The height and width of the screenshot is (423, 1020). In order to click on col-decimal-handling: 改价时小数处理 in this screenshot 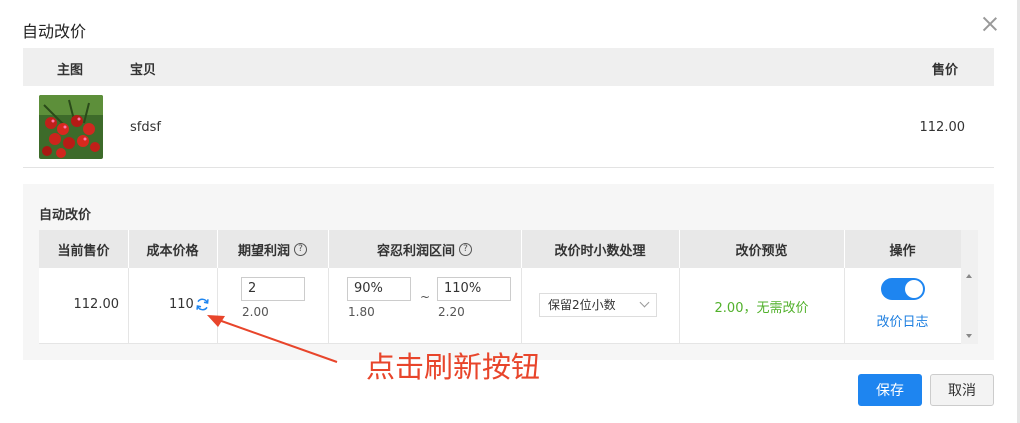, I will do `click(600, 251)`.